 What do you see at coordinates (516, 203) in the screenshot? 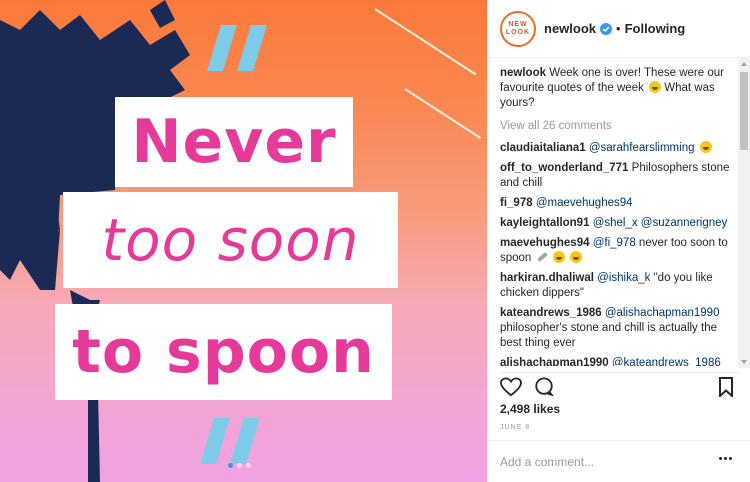
I see `comment-username: fi_978` at bounding box center [516, 203].